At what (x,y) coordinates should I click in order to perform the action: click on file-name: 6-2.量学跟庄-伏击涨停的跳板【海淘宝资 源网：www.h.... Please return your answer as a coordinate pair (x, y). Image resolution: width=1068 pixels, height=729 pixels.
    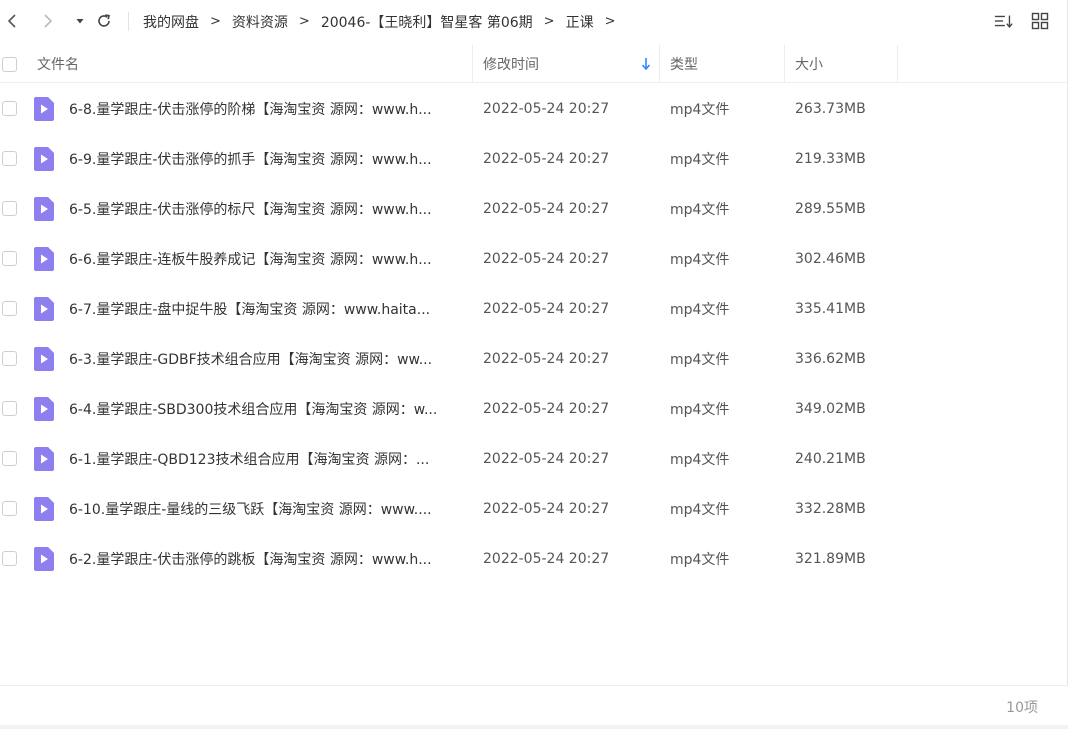
    Looking at the image, I should click on (250, 560).